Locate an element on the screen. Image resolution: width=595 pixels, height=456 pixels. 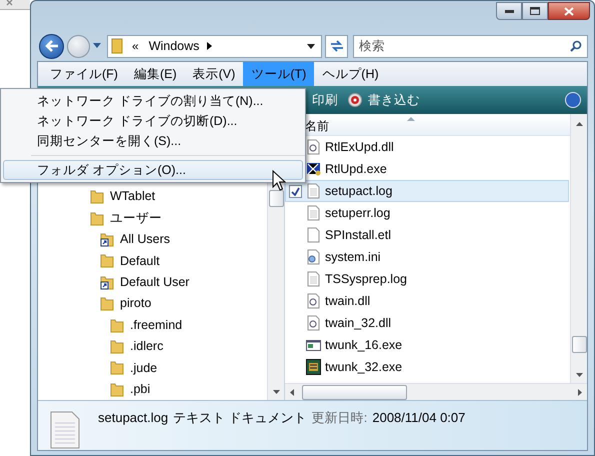
tree-item: WTablet is located at coordinates (152, 197).